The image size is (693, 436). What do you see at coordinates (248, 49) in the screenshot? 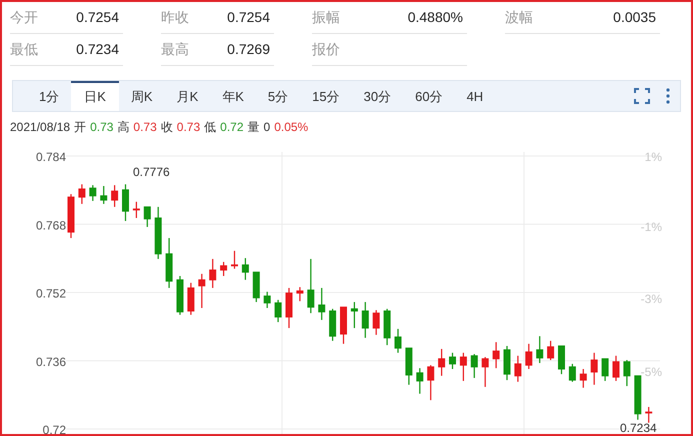
I see `stat-value: 0.7269` at bounding box center [248, 49].